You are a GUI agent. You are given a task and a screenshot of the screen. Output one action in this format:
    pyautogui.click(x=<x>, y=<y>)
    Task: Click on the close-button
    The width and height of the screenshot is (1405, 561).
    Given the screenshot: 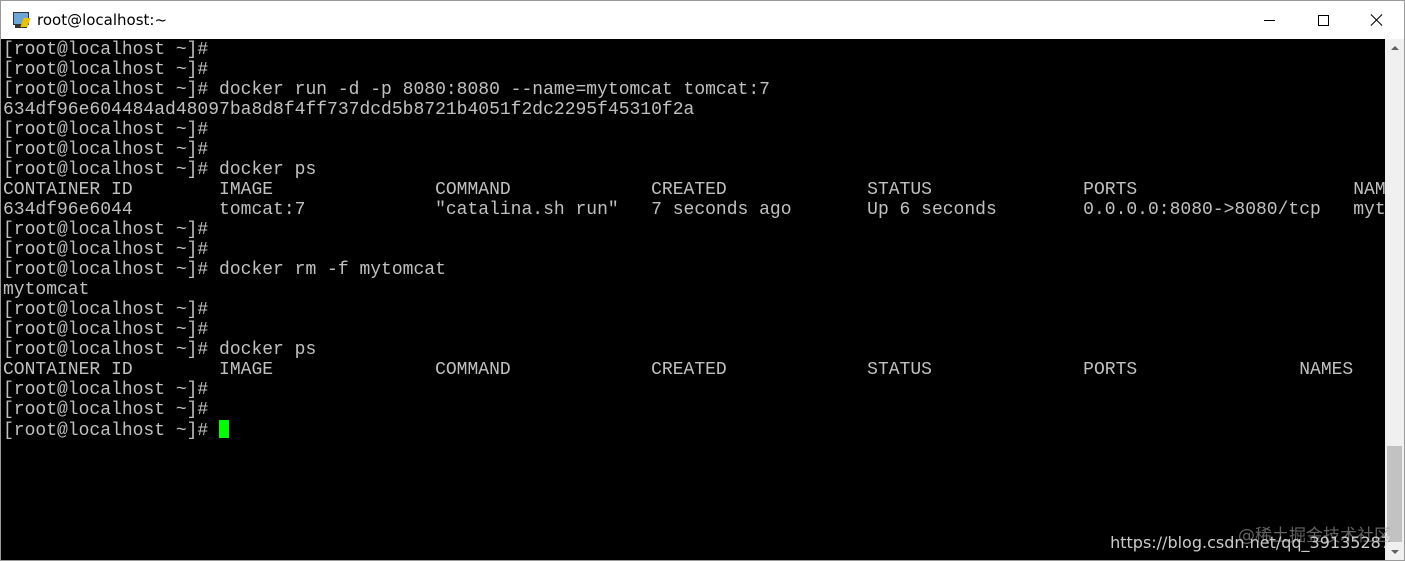 What is the action you would take?
    pyautogui.click(x=1377, y=20)
    